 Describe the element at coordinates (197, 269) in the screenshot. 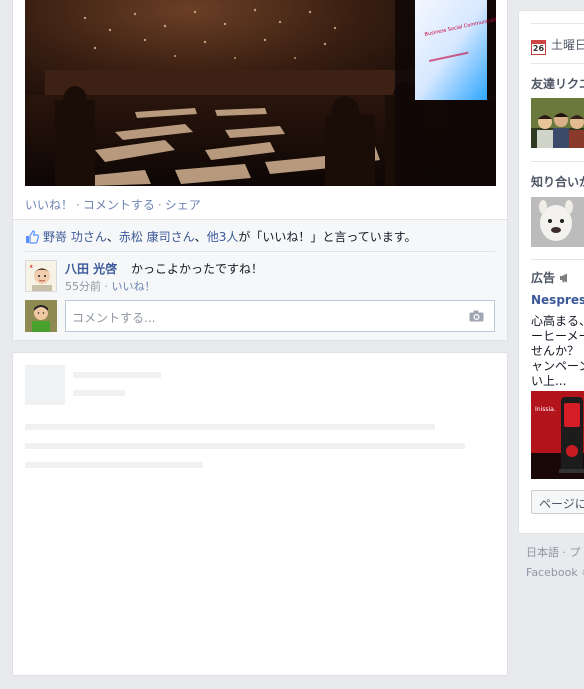

I see `comment-text: かっこよかったですね！` at that location.